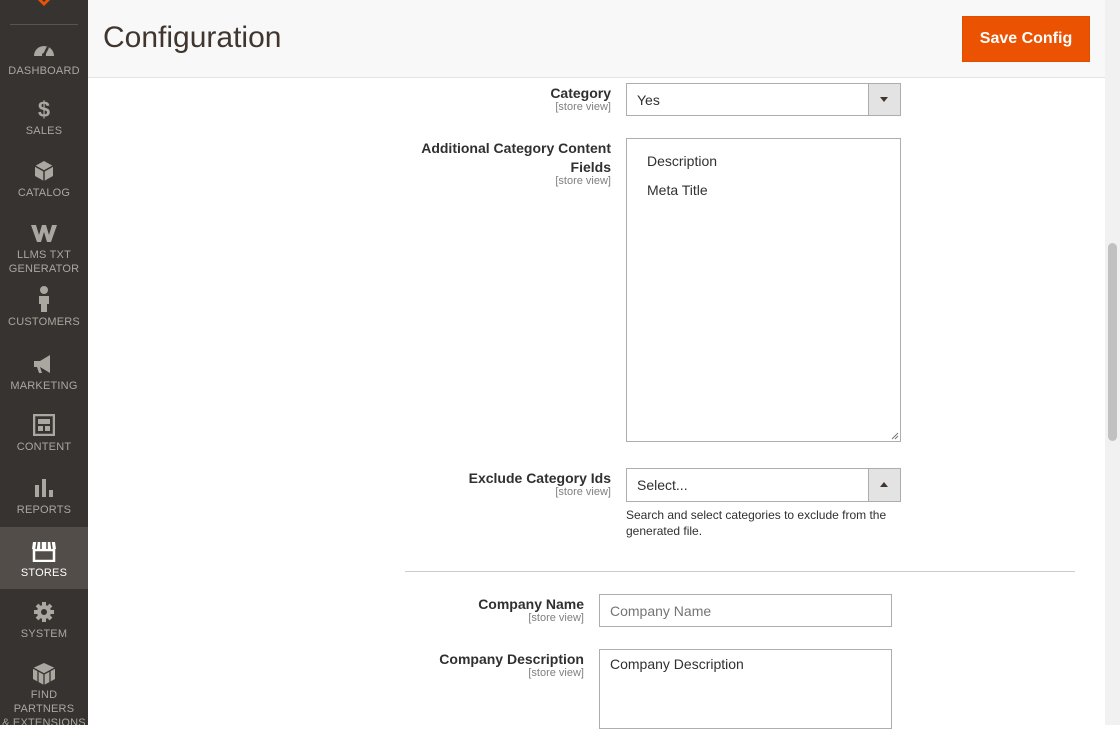 This screenshot has width=1120, height=729. Describe the element at coordinates (44, 634) in the screenshot. I see `sidebar-item-label: SYSTEM` at that location.